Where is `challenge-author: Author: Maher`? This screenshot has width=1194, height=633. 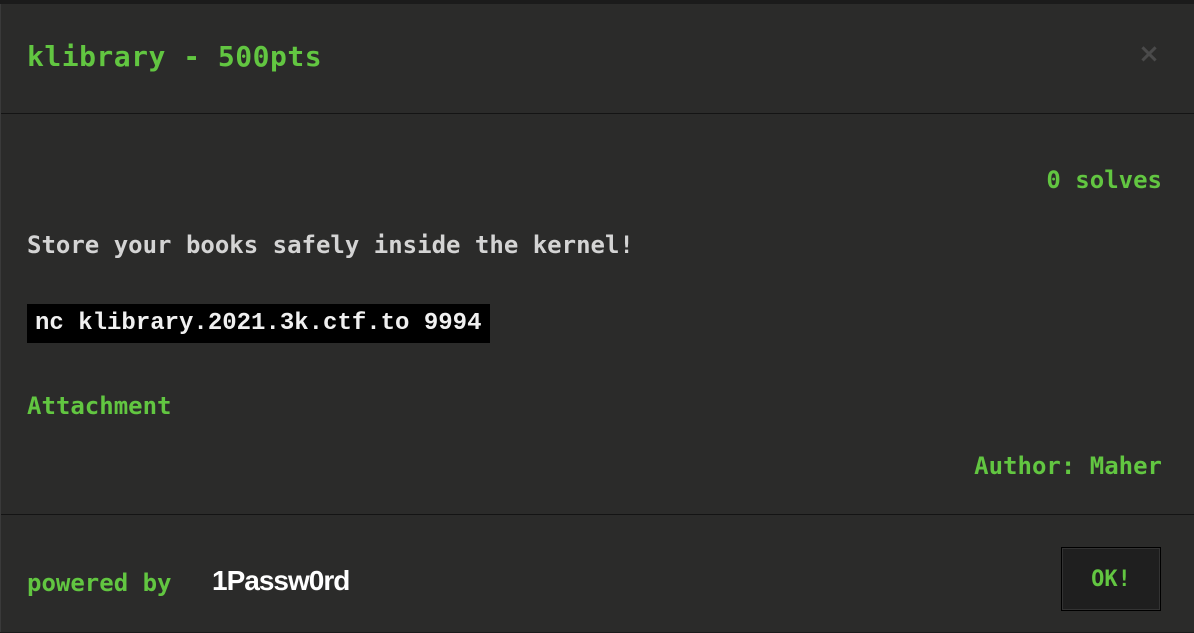 challenge-author: Author: Maher is located at coordinates (1068, 466).